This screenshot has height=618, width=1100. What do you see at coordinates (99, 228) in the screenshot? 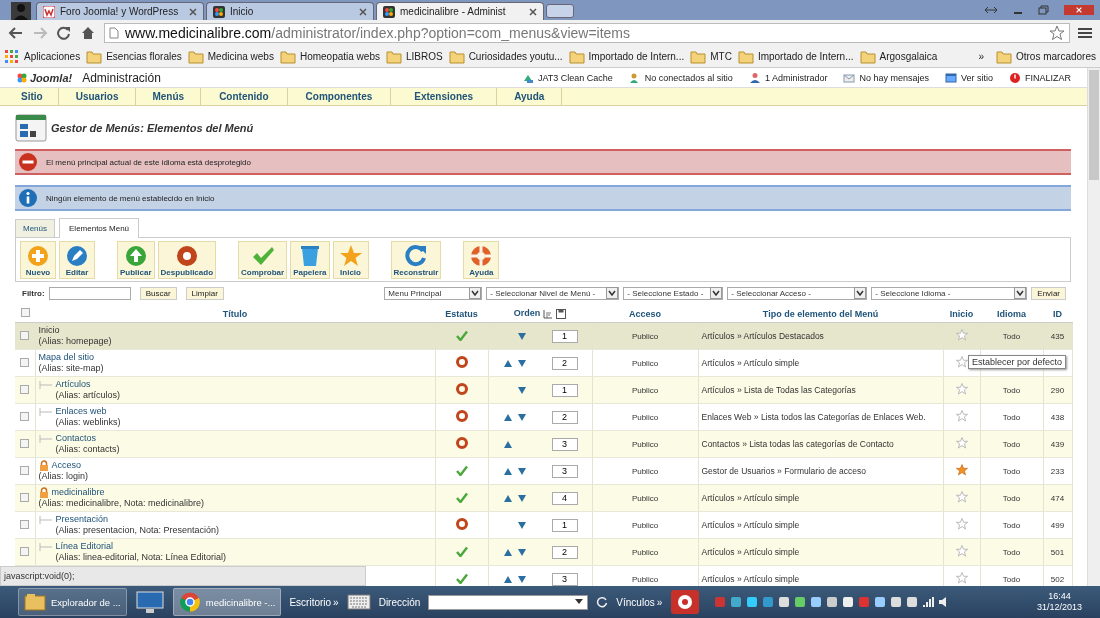
I see `tab: Elementos Menú` at bounding box center [99, 228].